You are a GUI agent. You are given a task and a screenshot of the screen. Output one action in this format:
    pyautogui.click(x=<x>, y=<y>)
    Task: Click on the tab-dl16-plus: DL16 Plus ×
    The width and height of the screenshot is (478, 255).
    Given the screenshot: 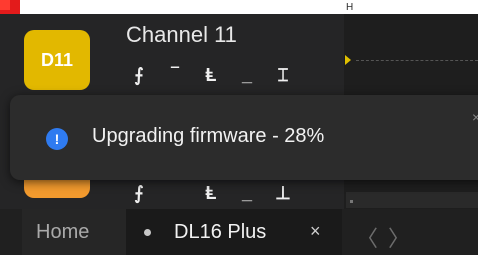 What is the action you would take?
    pyautogui.click(x=234, y=232)
    